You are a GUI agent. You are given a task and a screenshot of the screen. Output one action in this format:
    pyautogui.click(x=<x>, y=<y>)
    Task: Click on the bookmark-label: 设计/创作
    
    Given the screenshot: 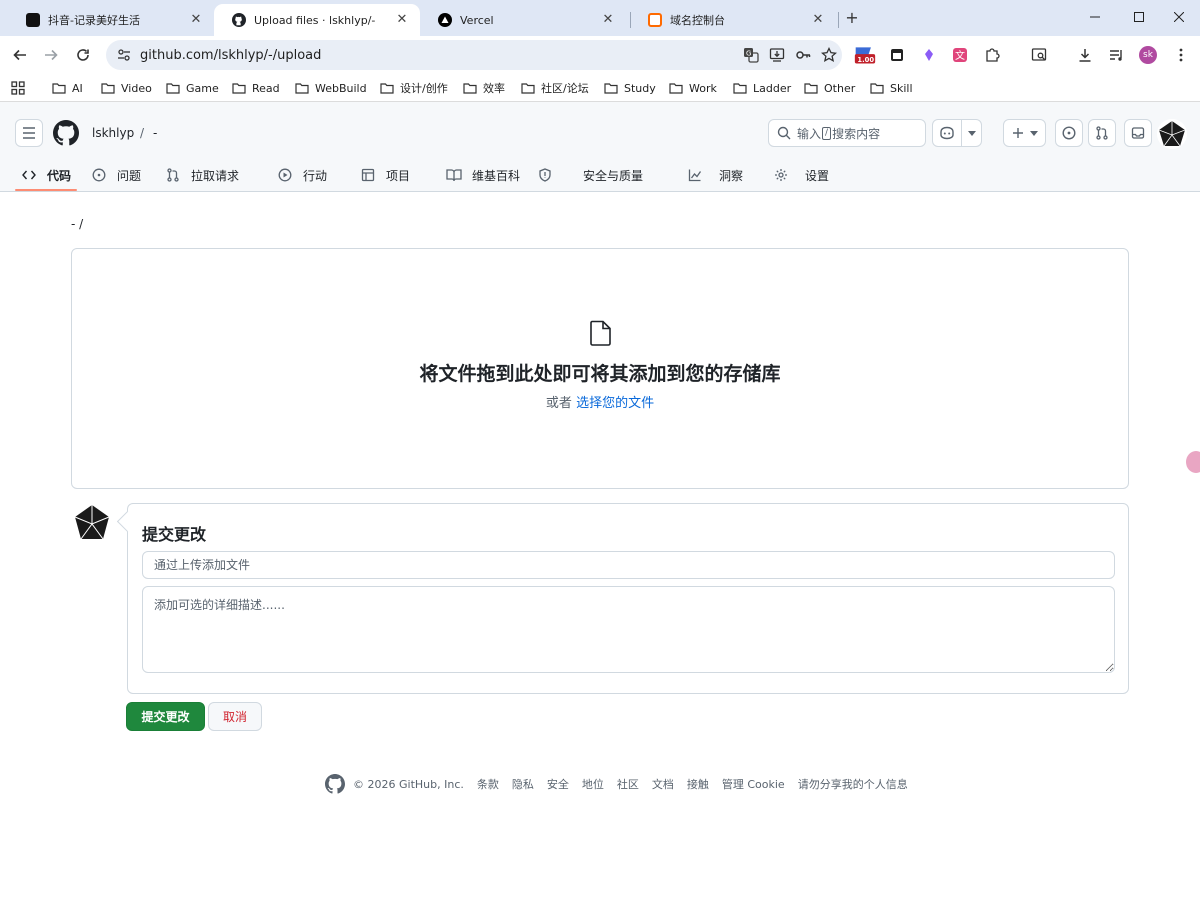 What is the action you would take?
    pyautogui.click(x=424, y=88)
    